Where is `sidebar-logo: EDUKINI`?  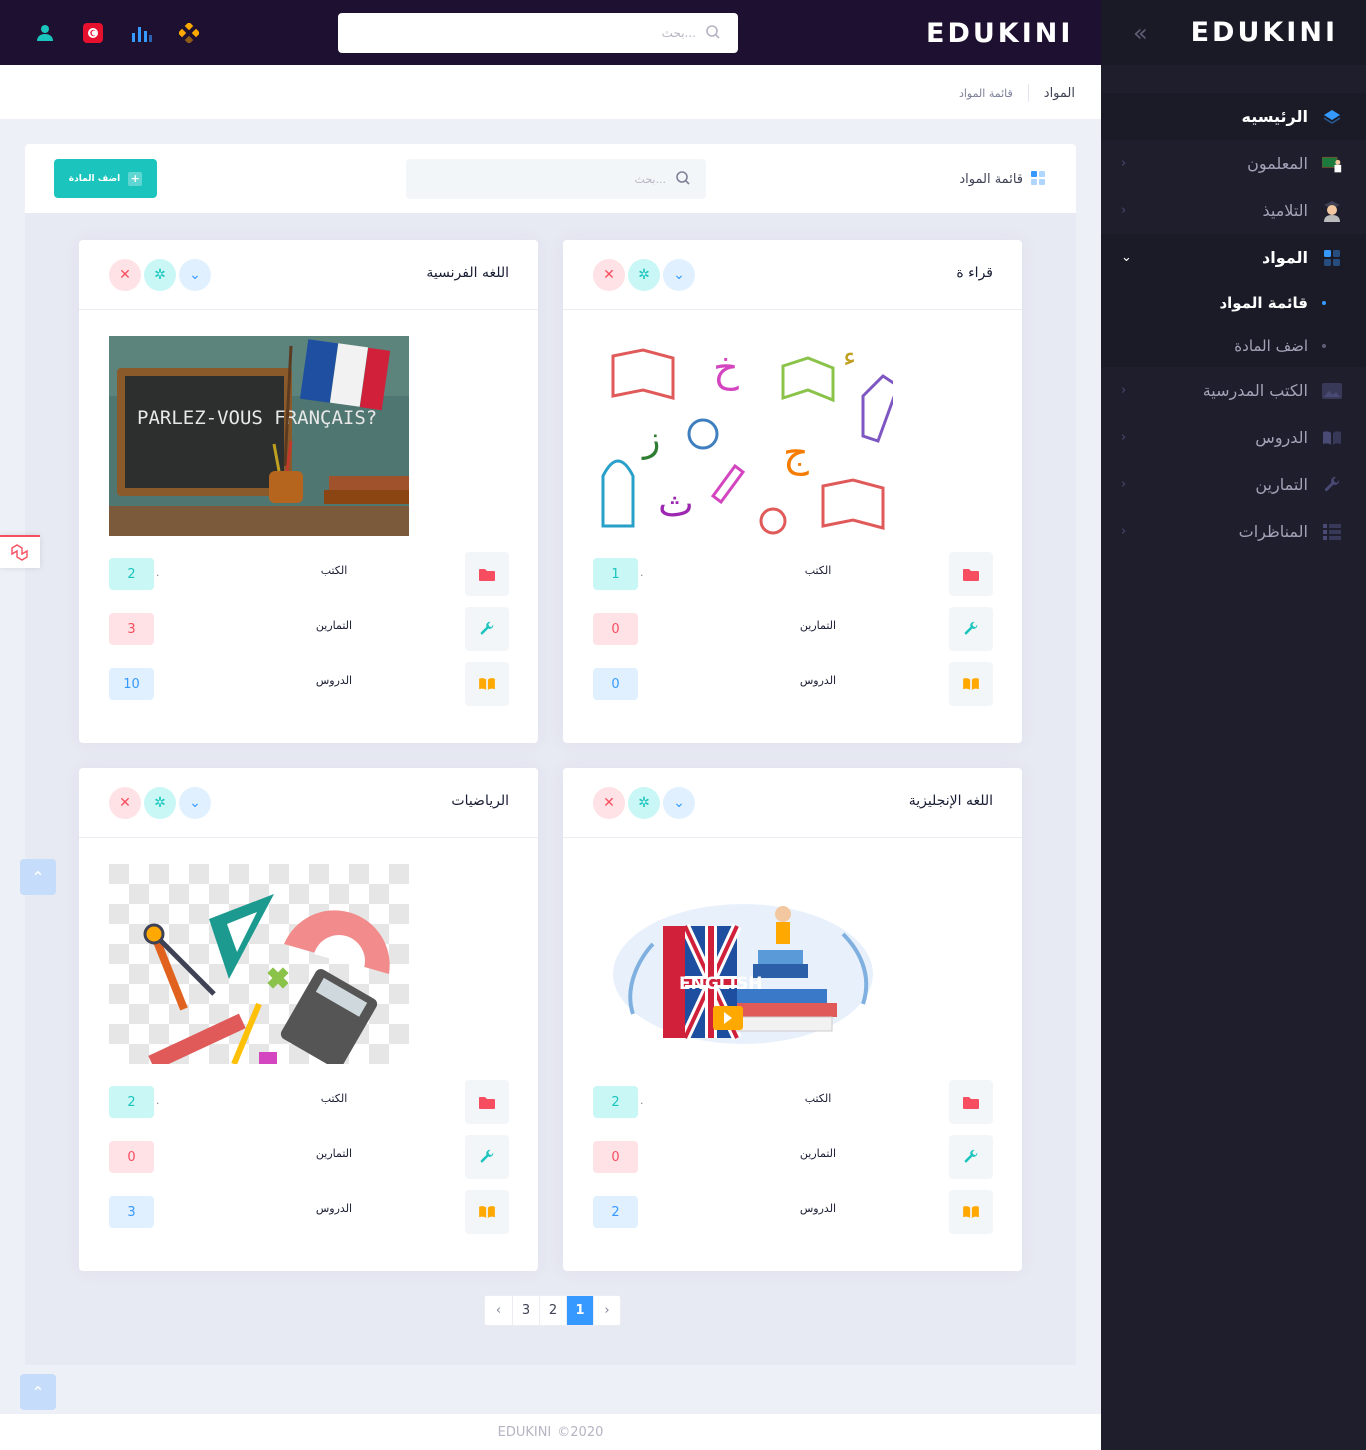
sidebar-logo: EDUKINI is located at coordinates (1264, 32).